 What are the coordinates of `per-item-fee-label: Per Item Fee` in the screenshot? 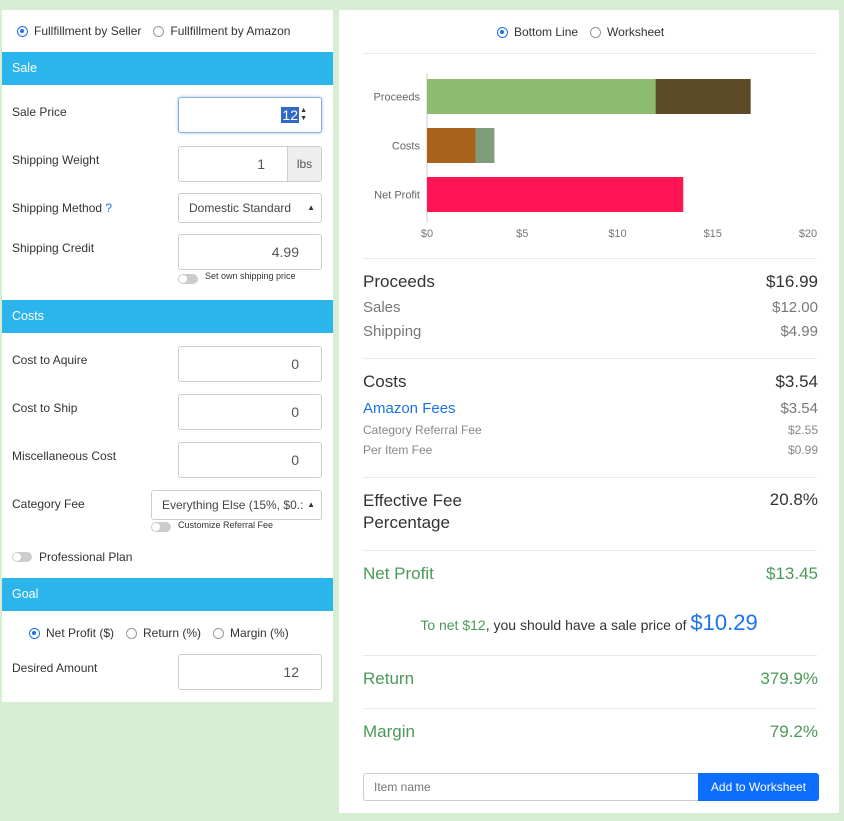 It's located at (398, 450).